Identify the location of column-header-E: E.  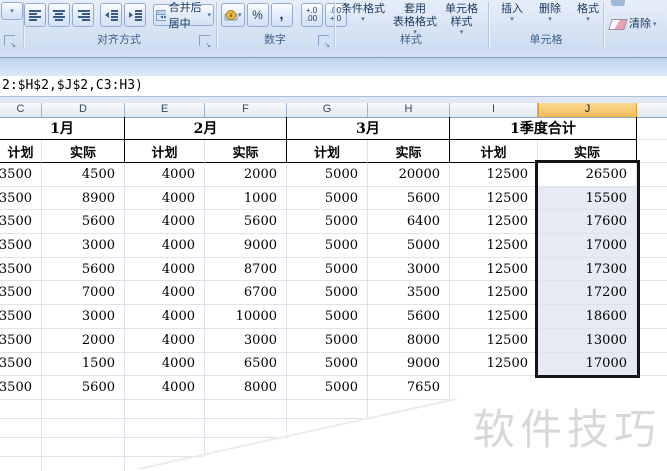
(165, 110).